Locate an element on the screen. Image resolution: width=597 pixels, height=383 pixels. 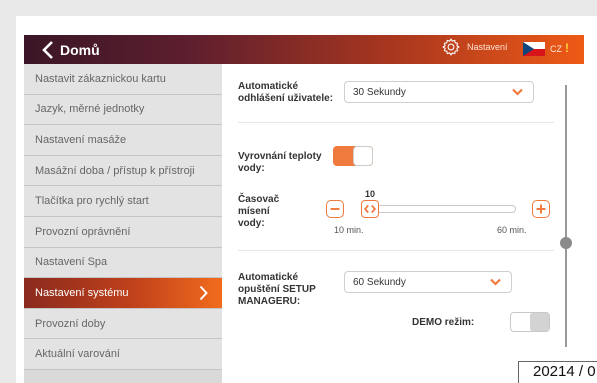
auto-logout-label: Automatické odhlášení uživatele: is located at coordinates (286, 92).